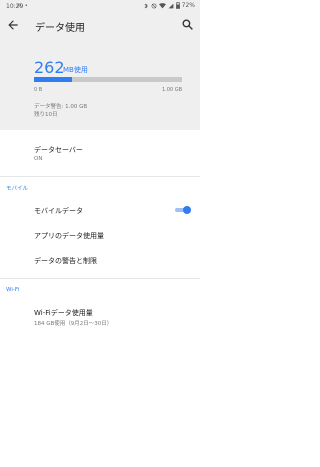 The height and width of the screenshot is (467, 320). I want to click on app-data-usage-label: アプリのデータ使用量, so click(69, 236).